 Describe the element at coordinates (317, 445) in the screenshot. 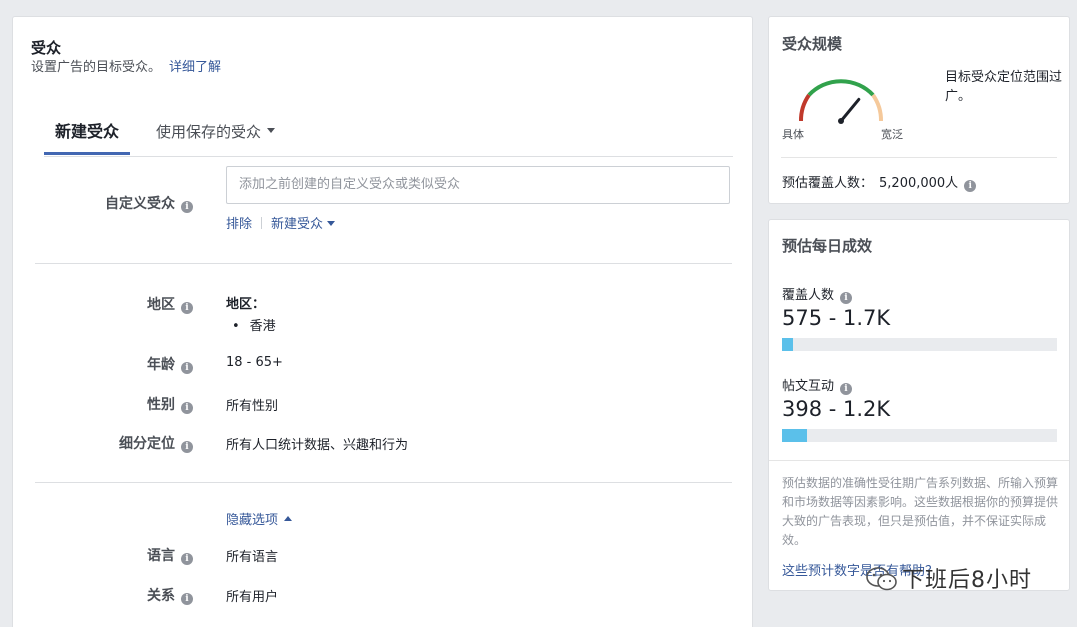

I see `detailed-targeting-value: 所有人口统计数据、兴趣和行为` at that location.